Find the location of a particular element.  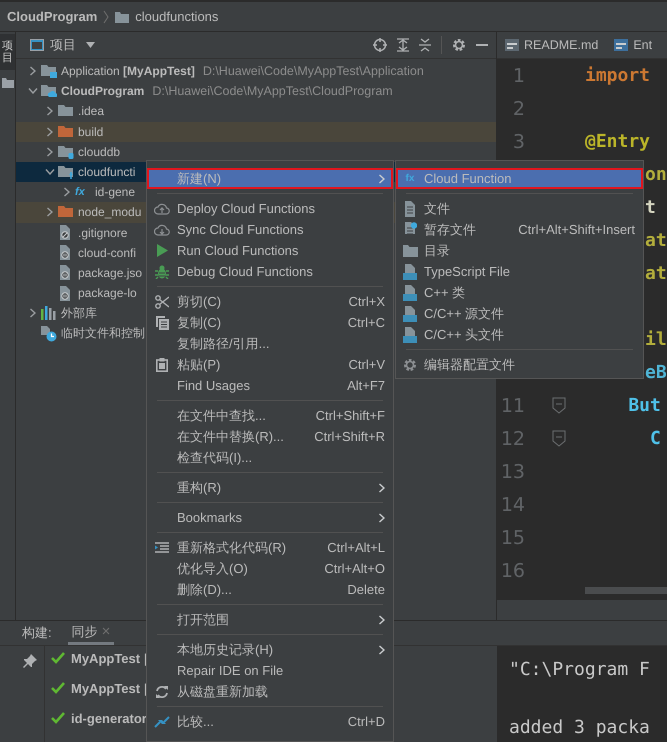

console-output: "C:\Program F is located at coordinates (580, 670).